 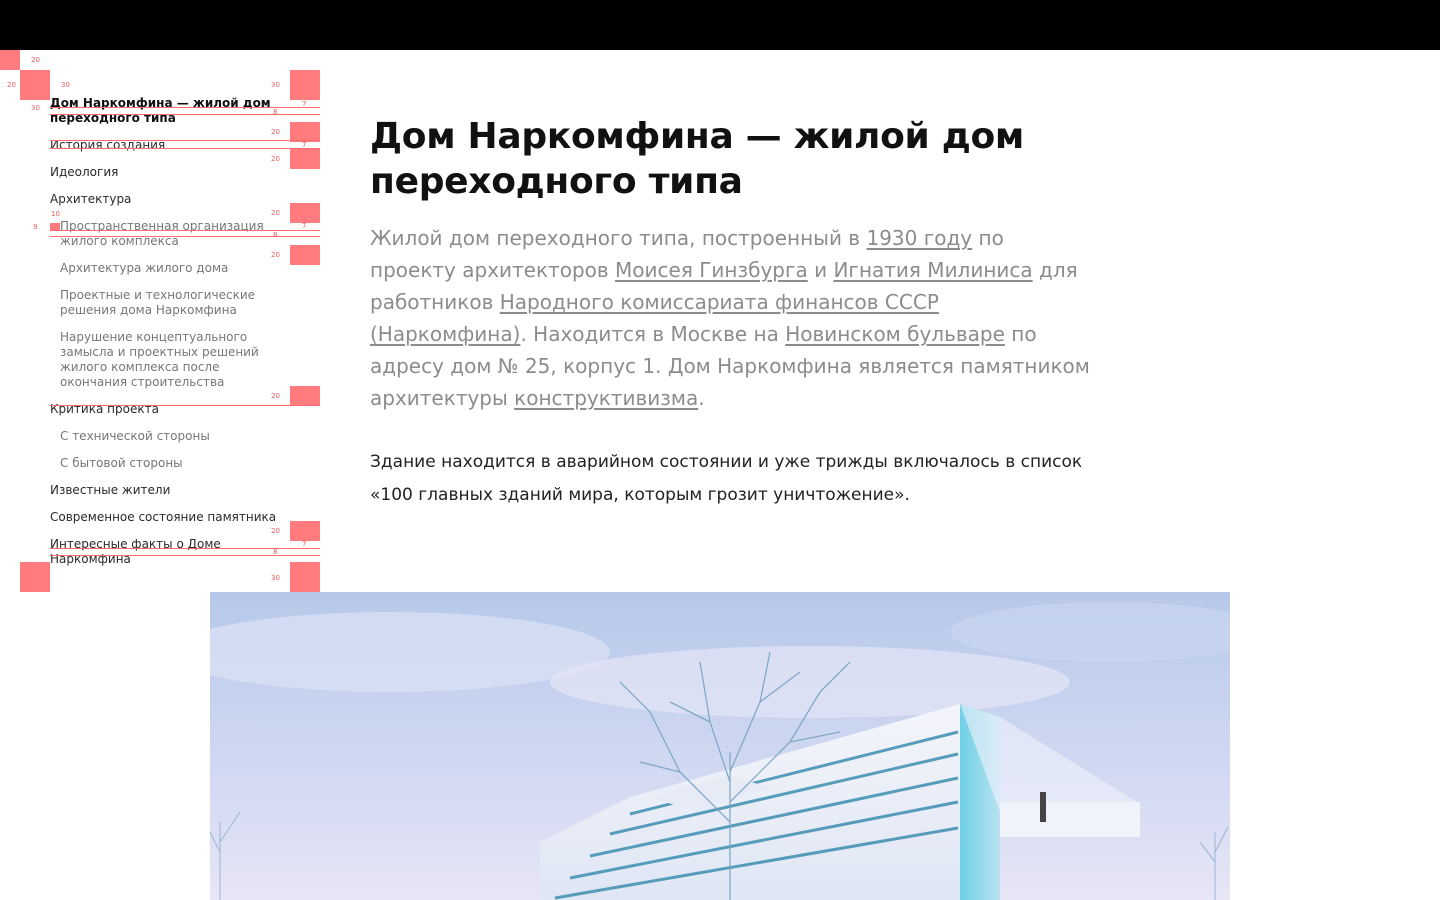 What do you see at coordinates (606, 398) in the screenshot?
I see `link-constructivism: конструктивизма` at bounding box center [606, 398].